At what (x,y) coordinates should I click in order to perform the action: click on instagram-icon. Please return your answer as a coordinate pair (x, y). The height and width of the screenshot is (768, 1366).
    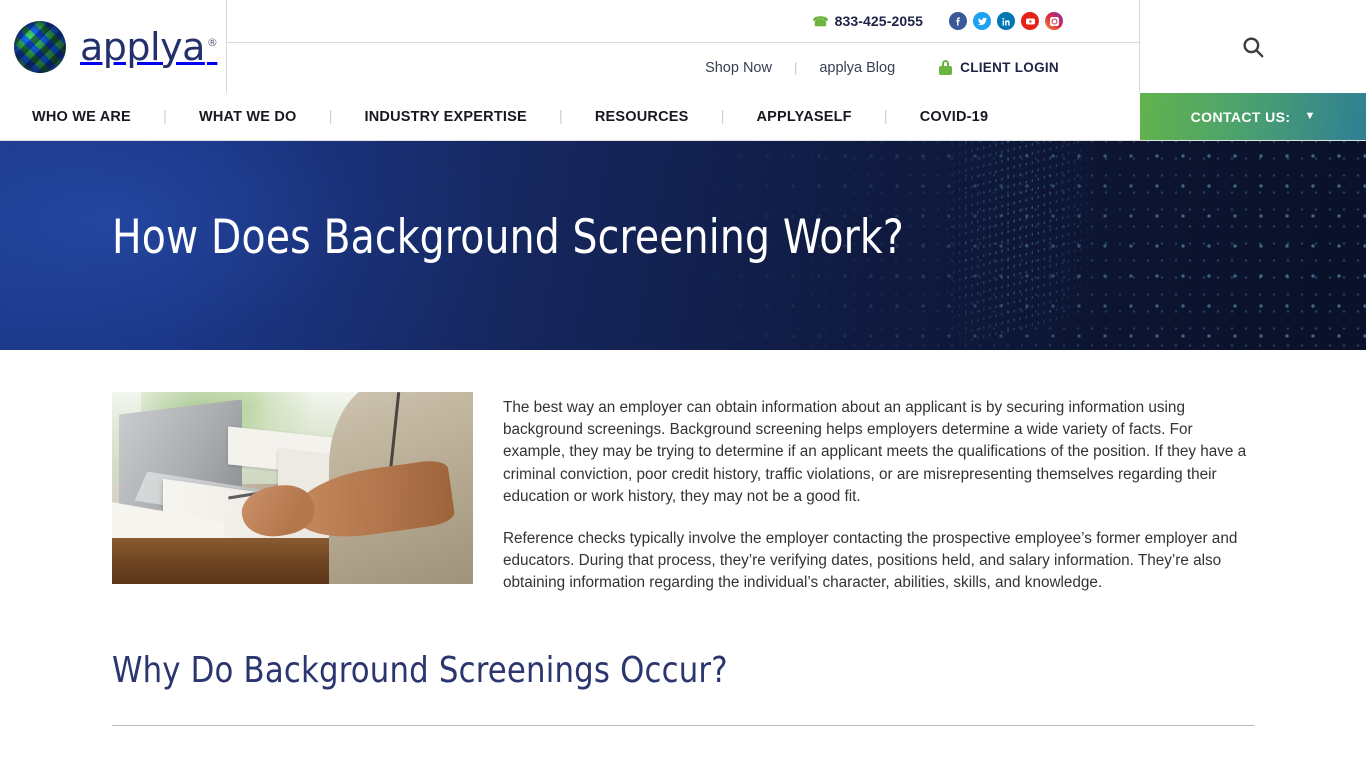
    Looking at the image, I should click on (1054, 21).